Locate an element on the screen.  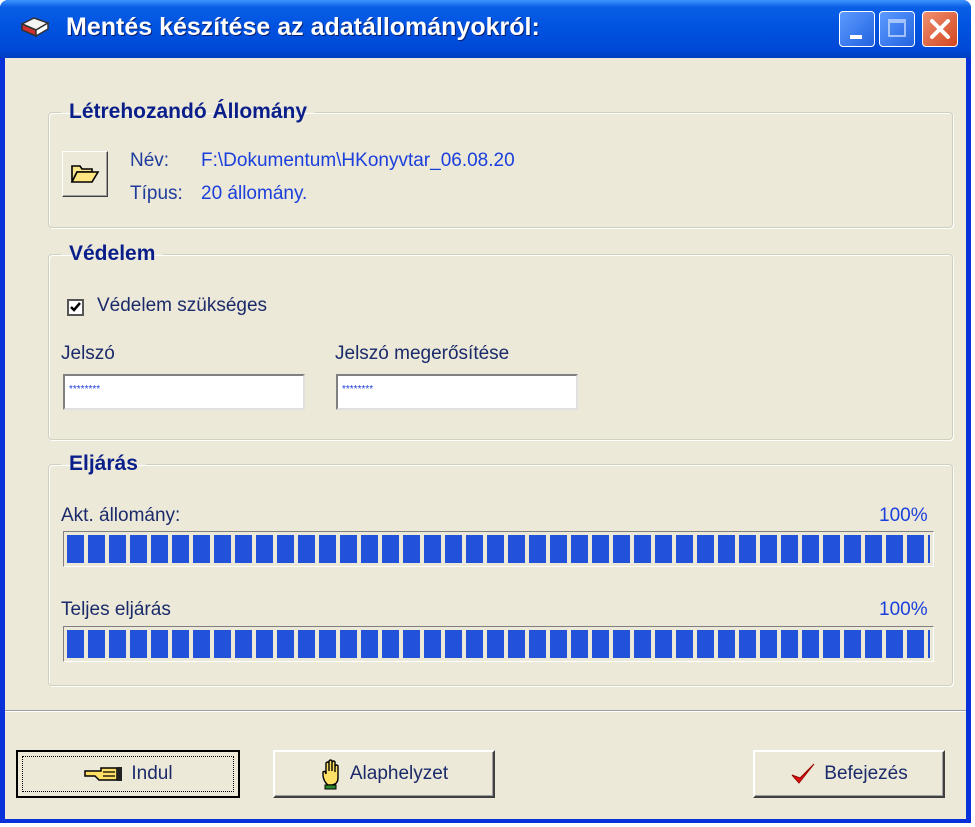
close-button is located at coordinates (940, 29).